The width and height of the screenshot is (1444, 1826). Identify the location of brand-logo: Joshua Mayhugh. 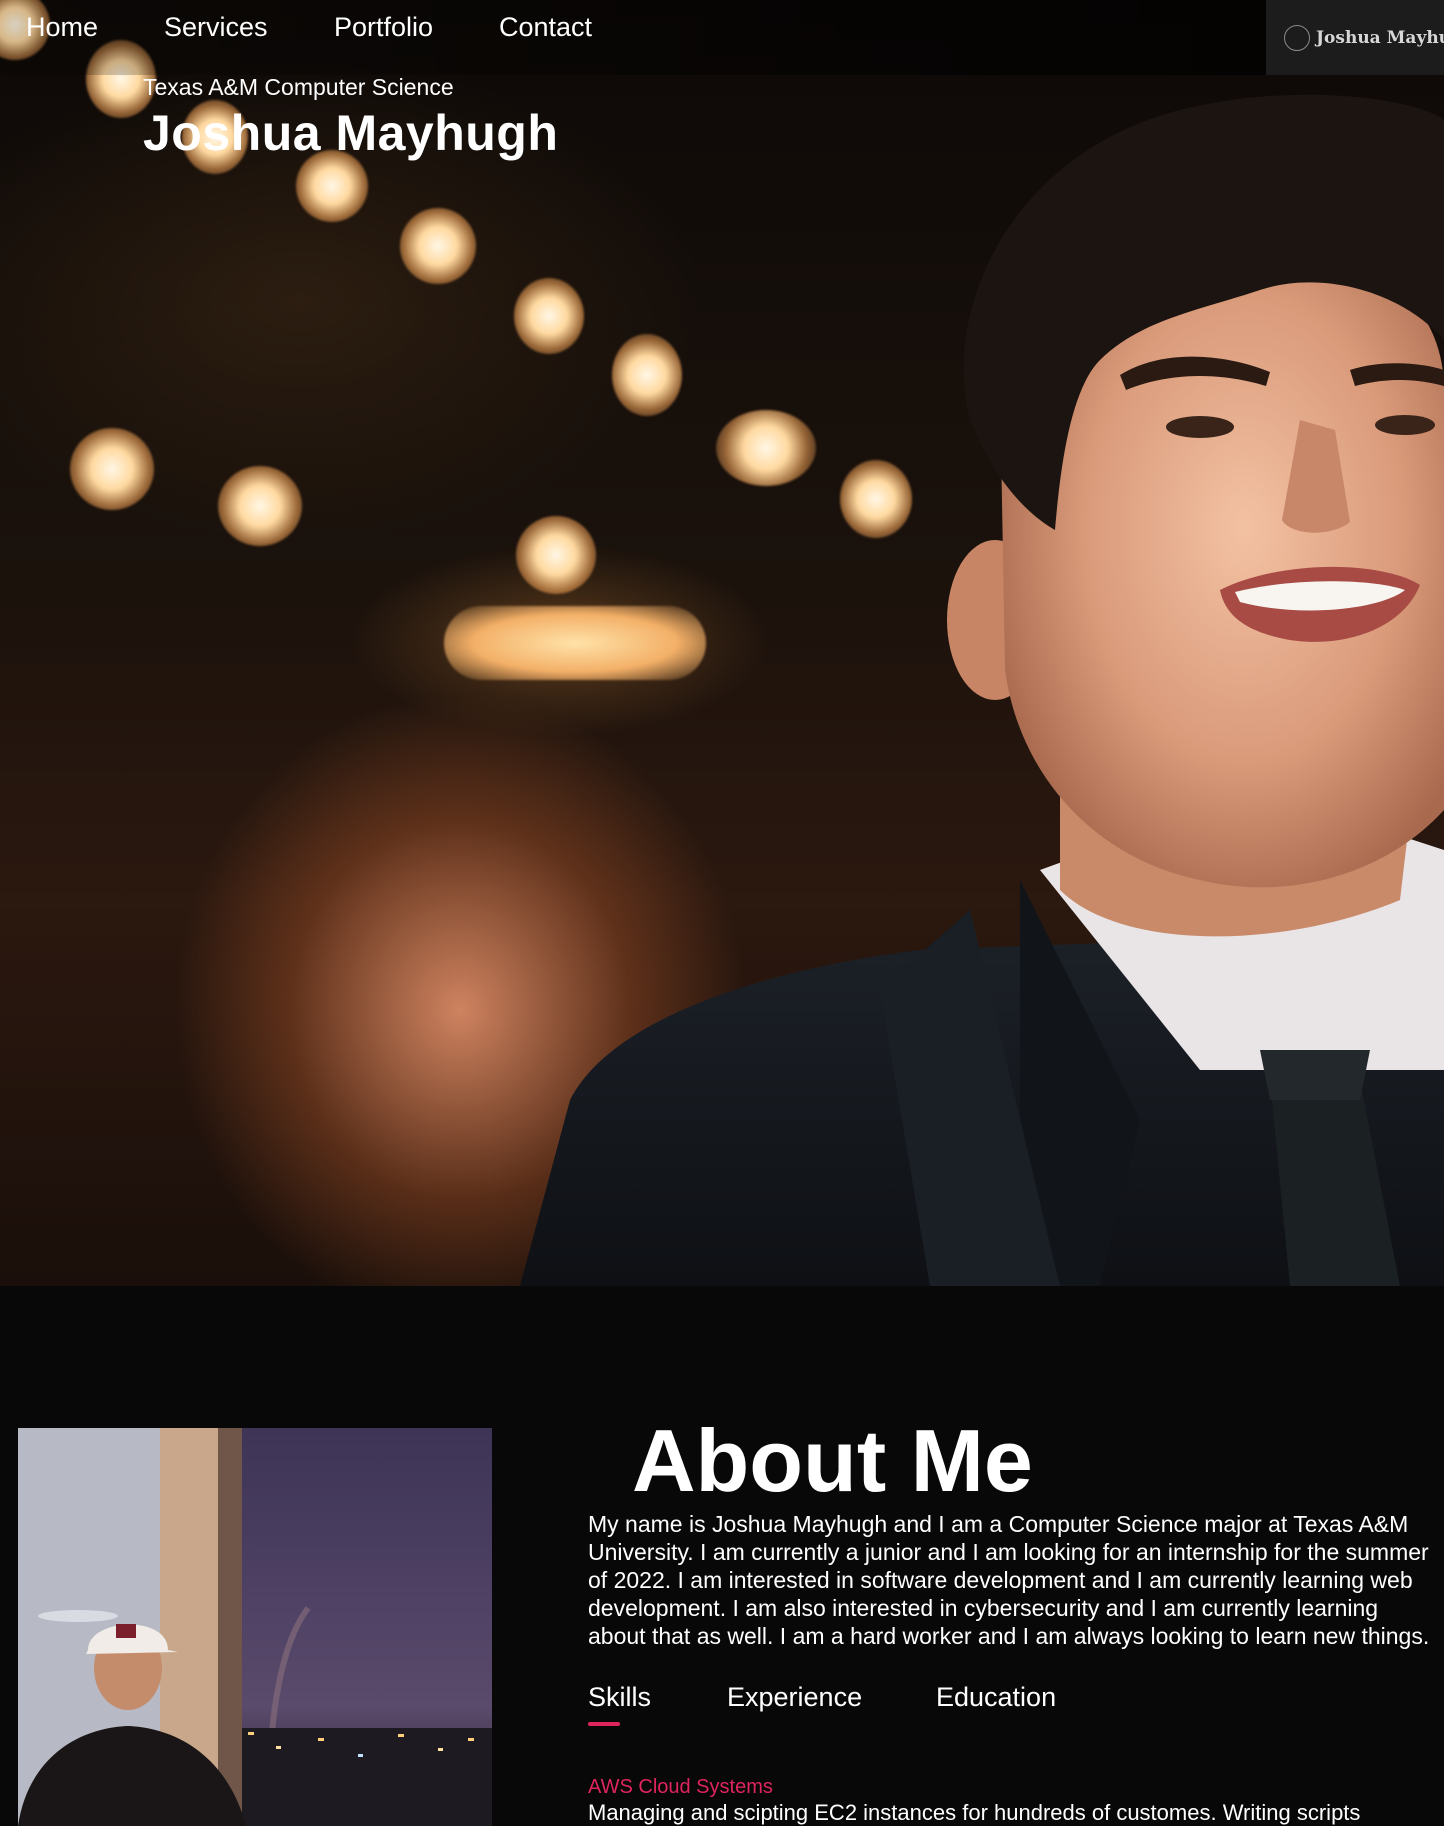
(1355, 37).